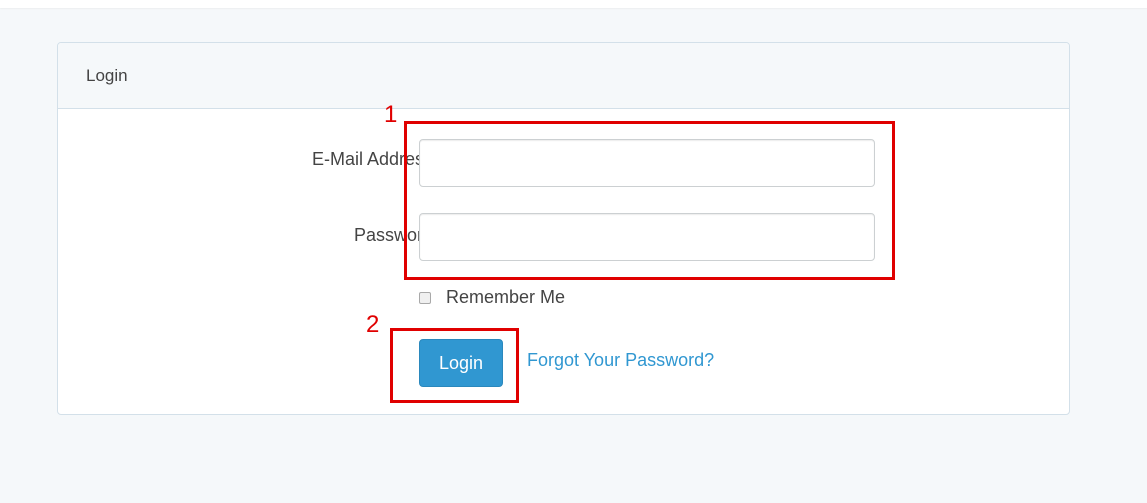 The height and width of the screenshot is (503, 1147). I want to click on forgot-password-link: Forgot Your Password?, so click(620, 360).